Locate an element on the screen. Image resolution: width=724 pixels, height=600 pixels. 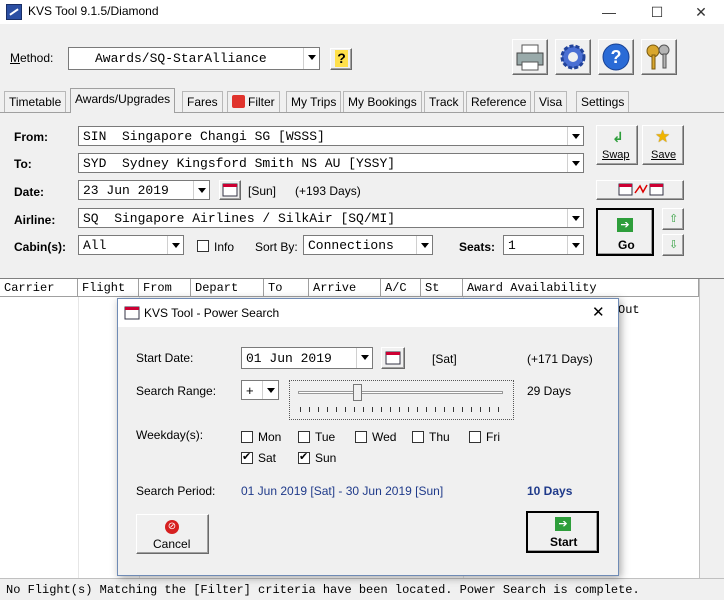
dialog-title: KVS Tool - Power Search is located at coordinates (212, 313).